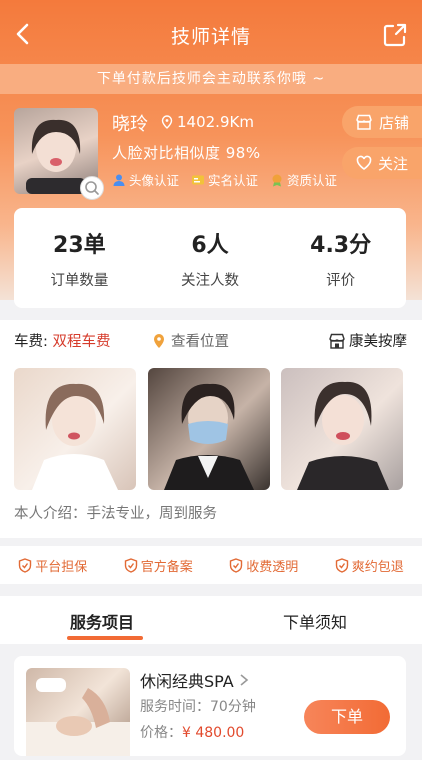 This screenshot has height=760, width=422. Describe the element at coordinates (213, 733) in the screenshot. I see `price-value: ¥ 480.00` at that location.